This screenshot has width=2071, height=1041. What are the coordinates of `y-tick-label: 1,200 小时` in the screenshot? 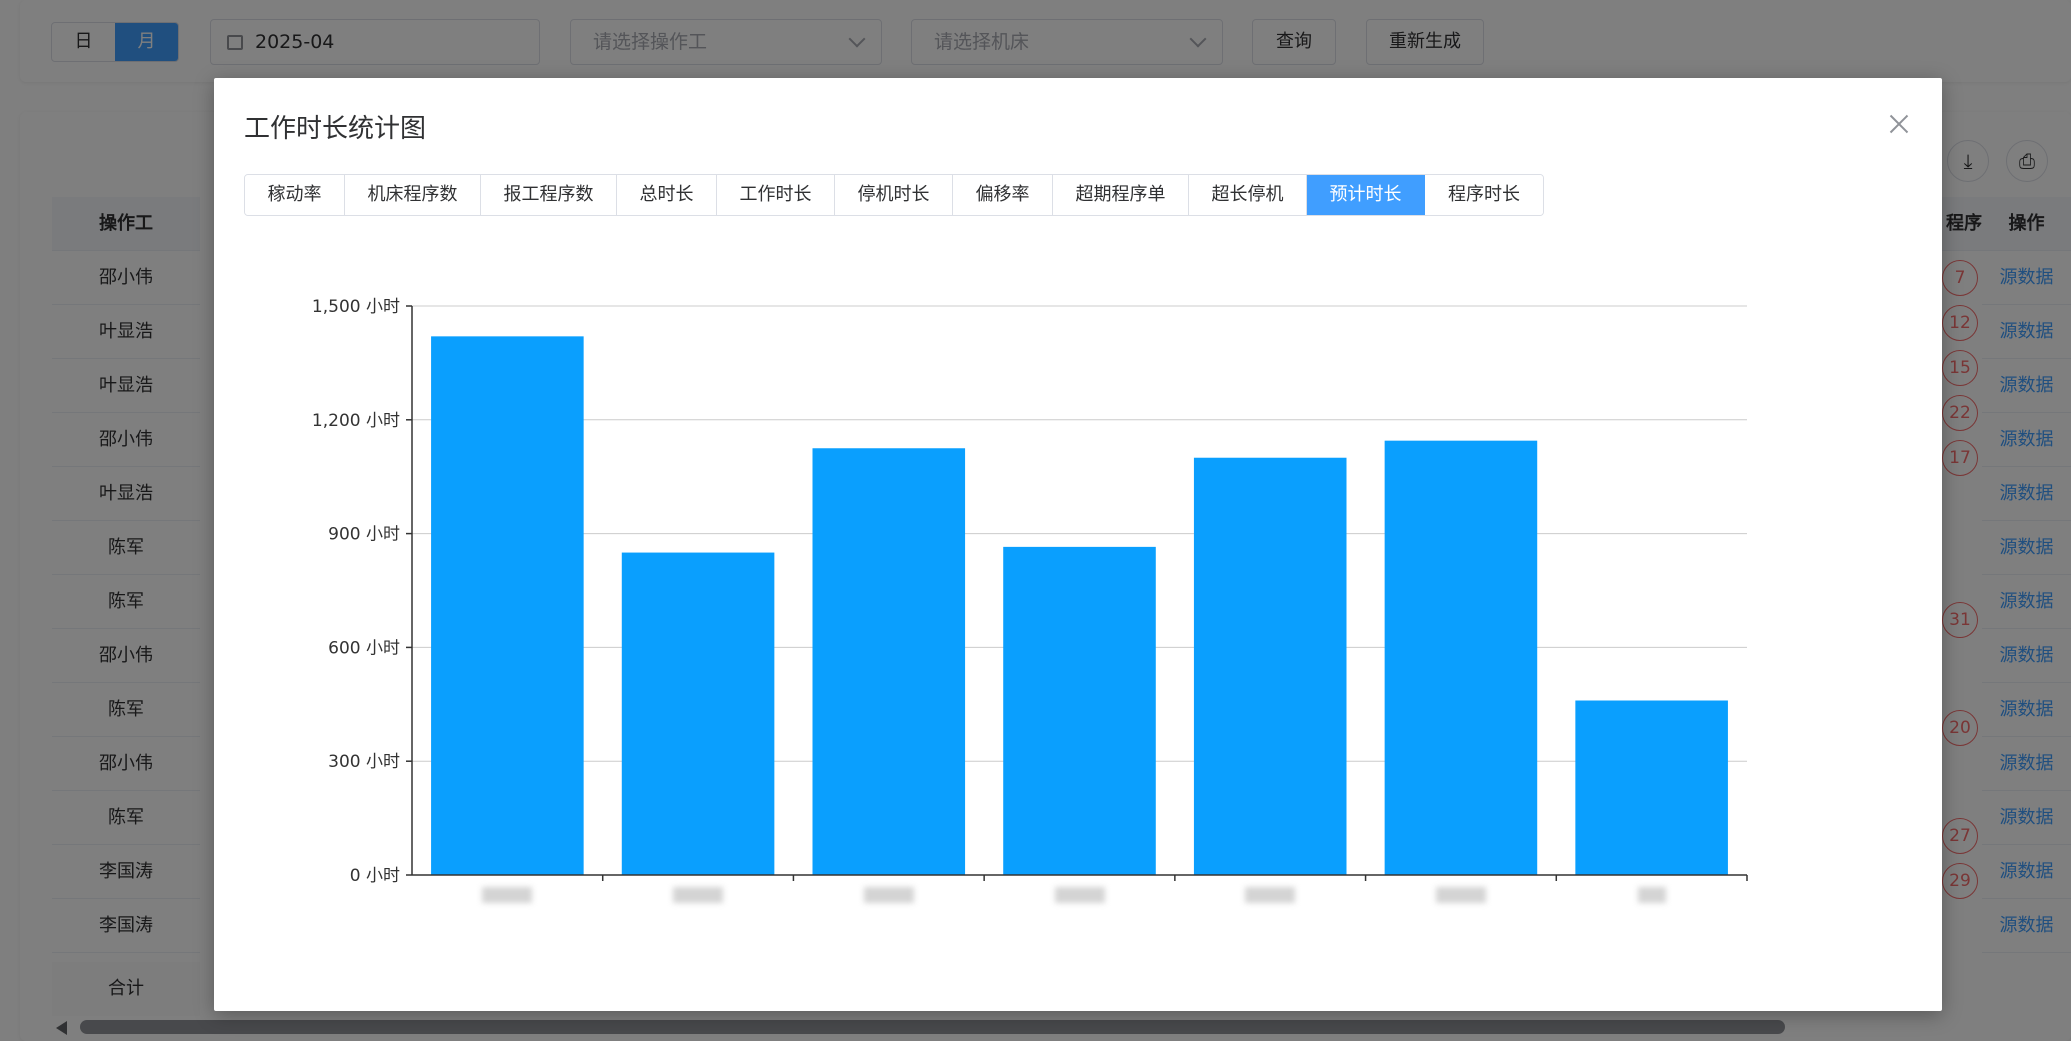 It's located at (356, 421).